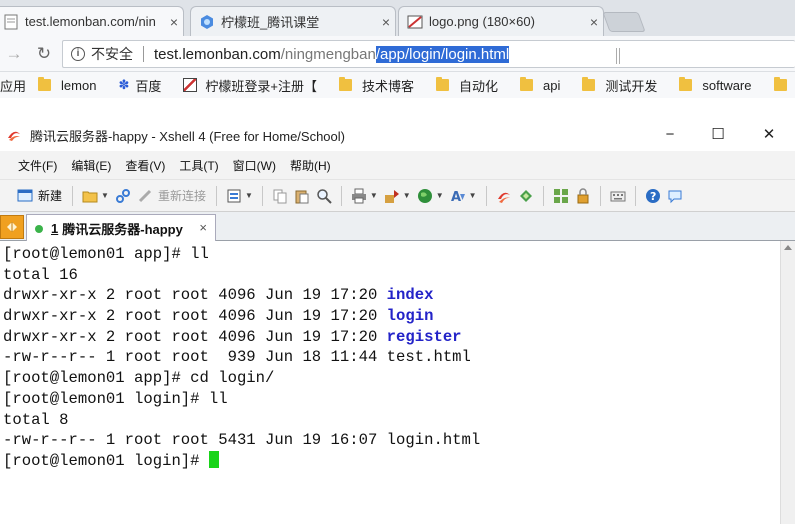 This screenshot has width=795, height=524. Describe the element at coordinates (391, 378) in the screenshot. I see `terminal-line: [root@lemon01 app]# cd login/` at that location.